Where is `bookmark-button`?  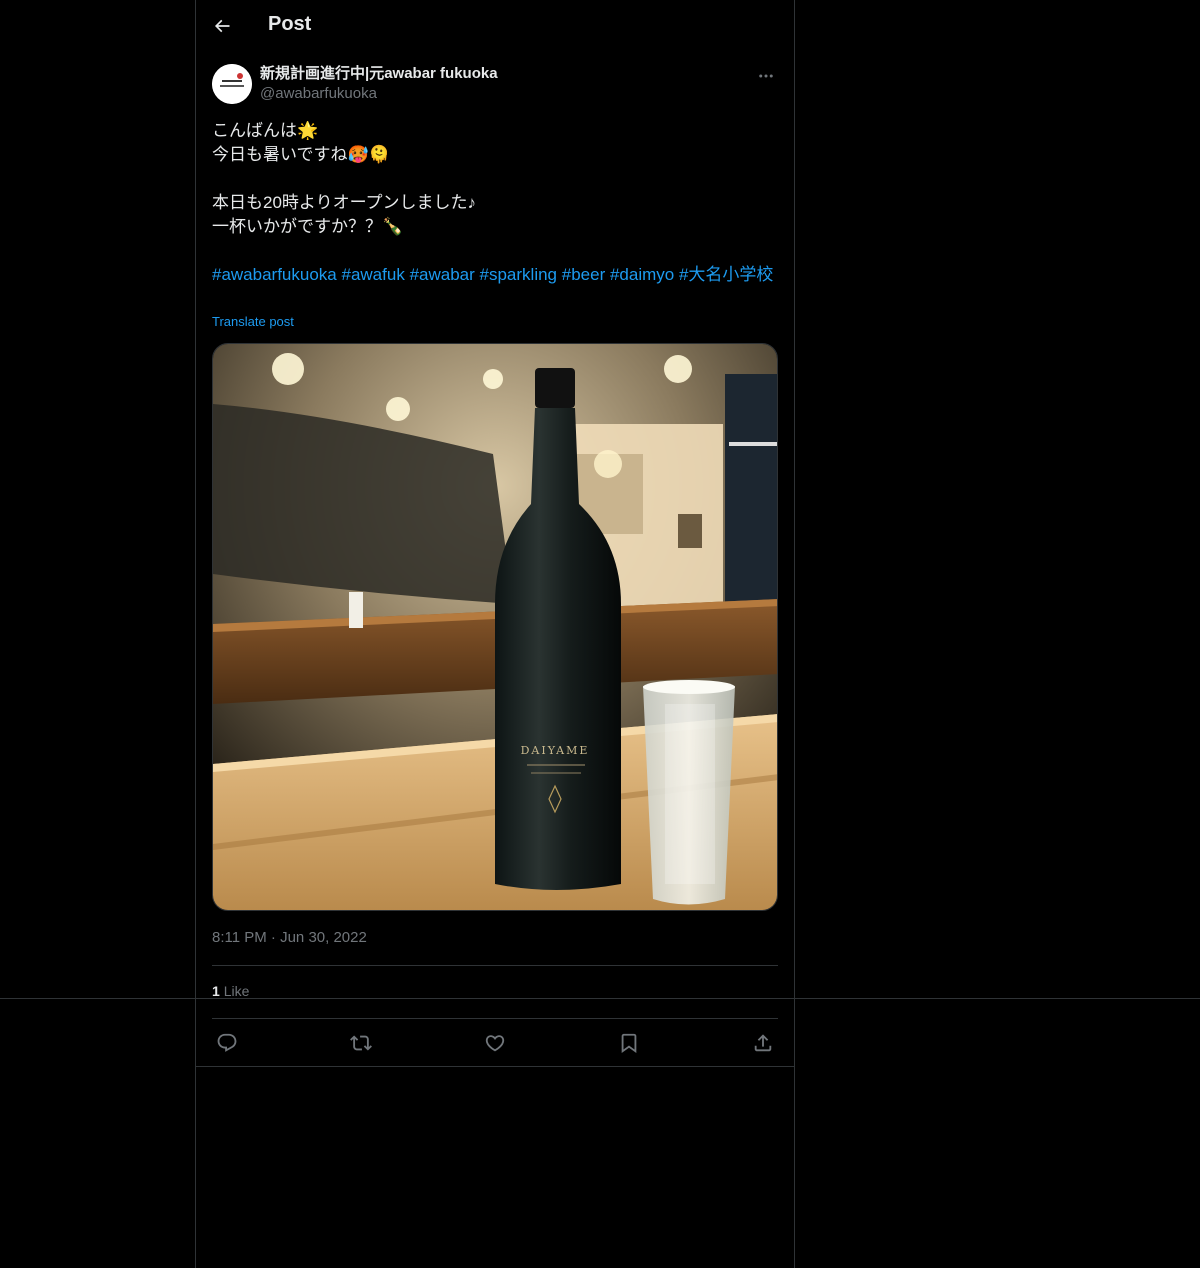
bookmark-button is located at coordinates (629, 1043).